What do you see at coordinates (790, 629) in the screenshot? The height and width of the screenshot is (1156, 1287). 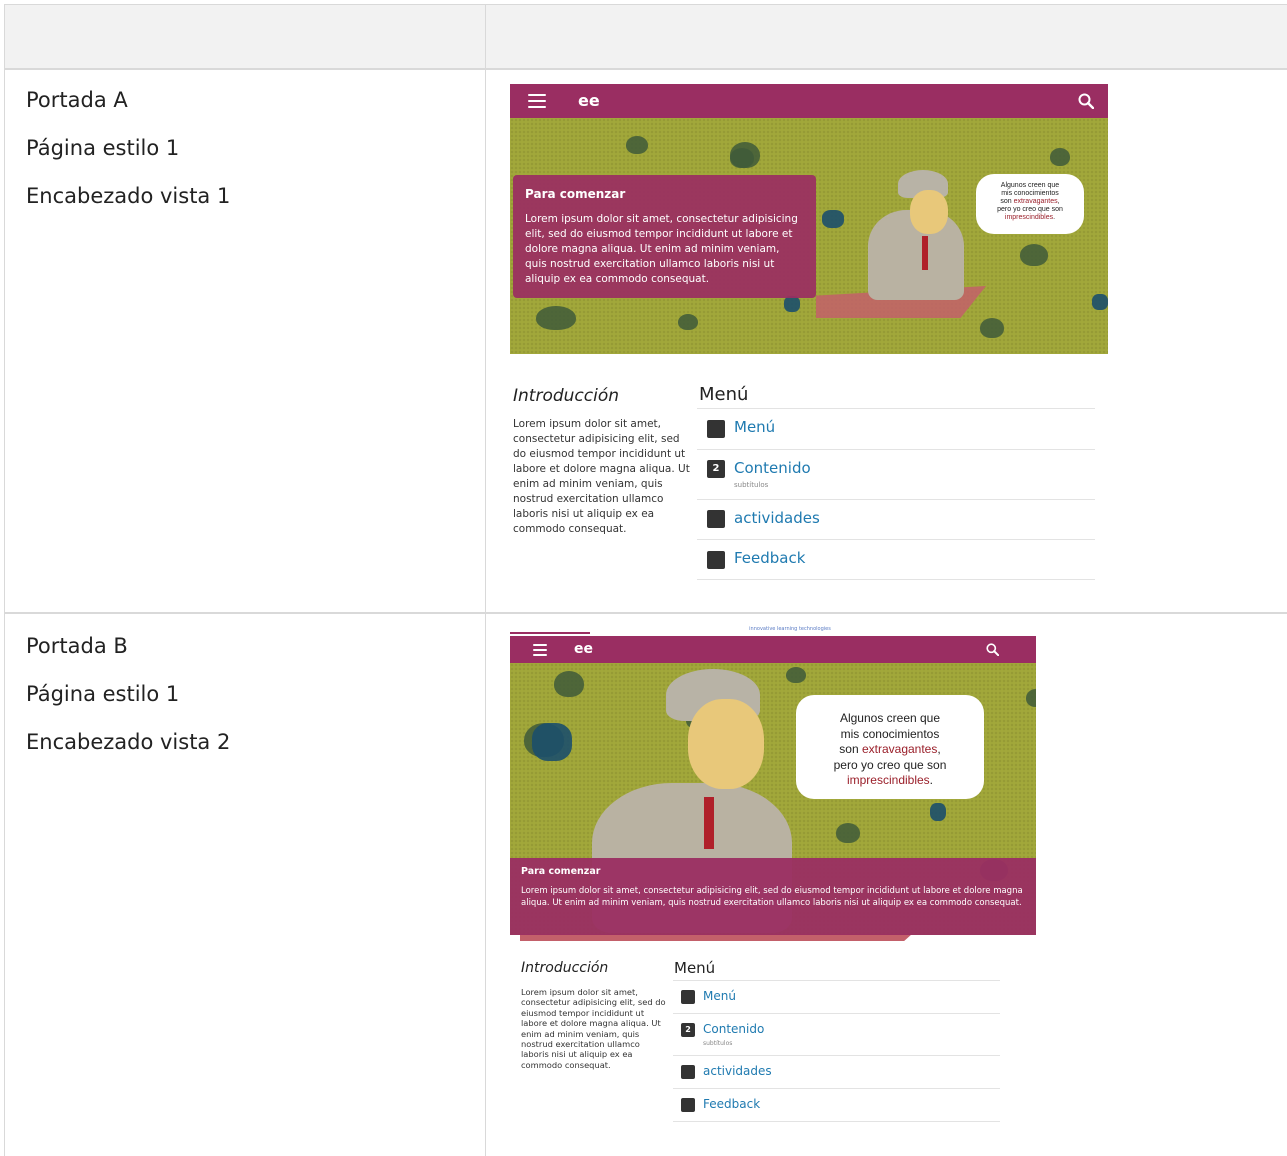 I see `brand-tagline: innovative learning technologies` at bounding box center [790, 629].